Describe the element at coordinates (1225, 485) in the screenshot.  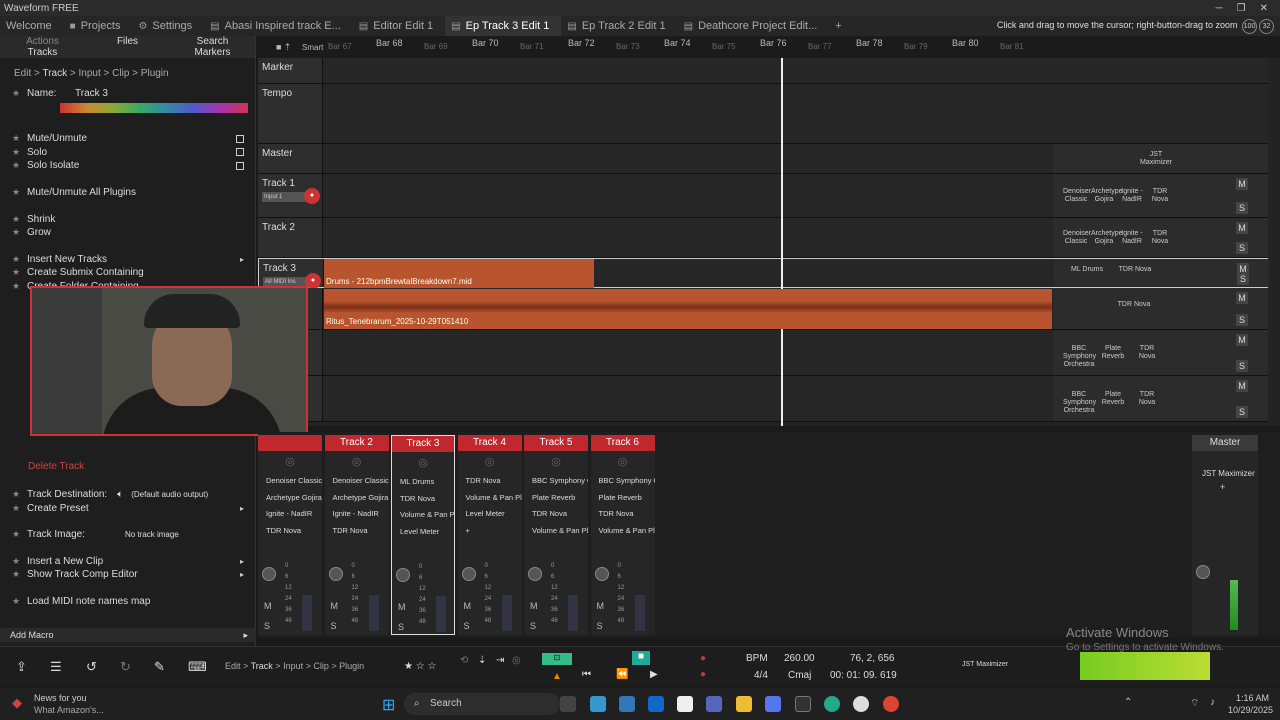
I see `add-plugin-button: +` at that location.